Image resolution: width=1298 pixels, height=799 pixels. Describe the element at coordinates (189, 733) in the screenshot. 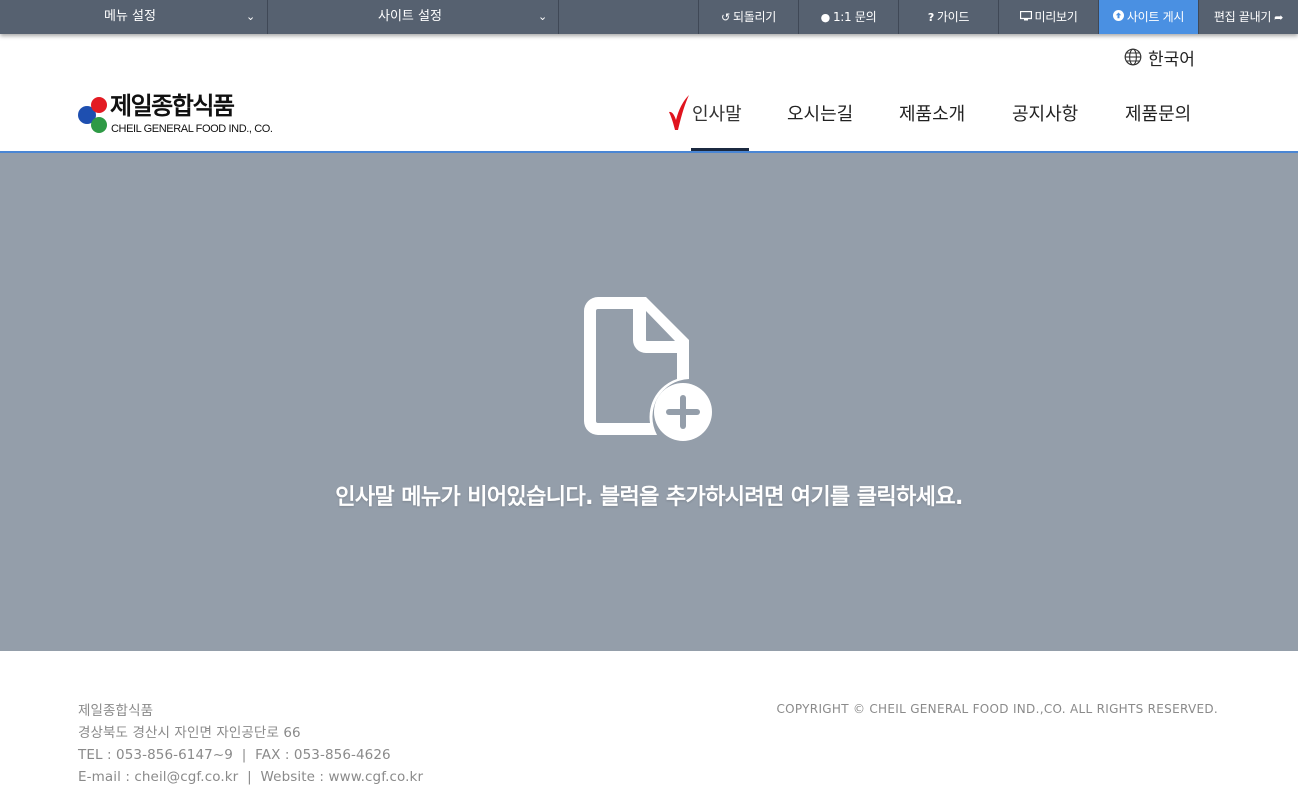

I see `footer-address: 경상북도 경산시 자인면 자인공단로 66` at that location.